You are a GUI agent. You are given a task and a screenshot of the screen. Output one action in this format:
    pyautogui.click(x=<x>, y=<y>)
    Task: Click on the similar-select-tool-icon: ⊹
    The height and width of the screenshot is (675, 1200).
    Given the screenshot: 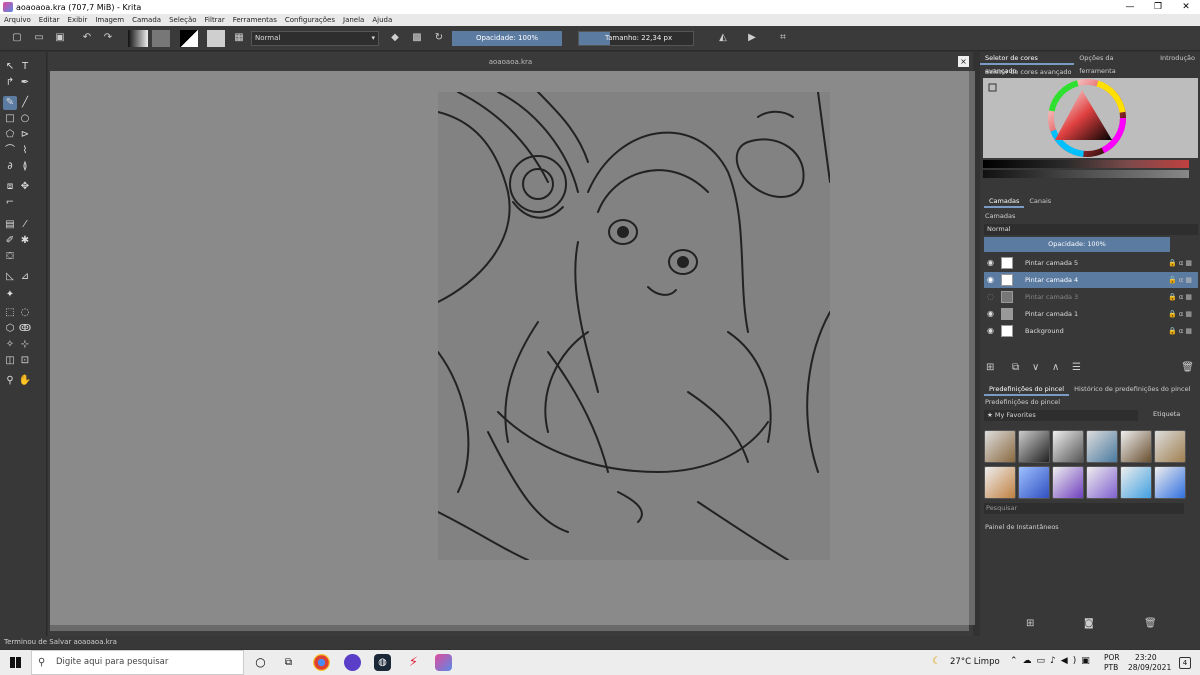 What is the action you would take?
    pyautogui.click(x=25, y=345)
    